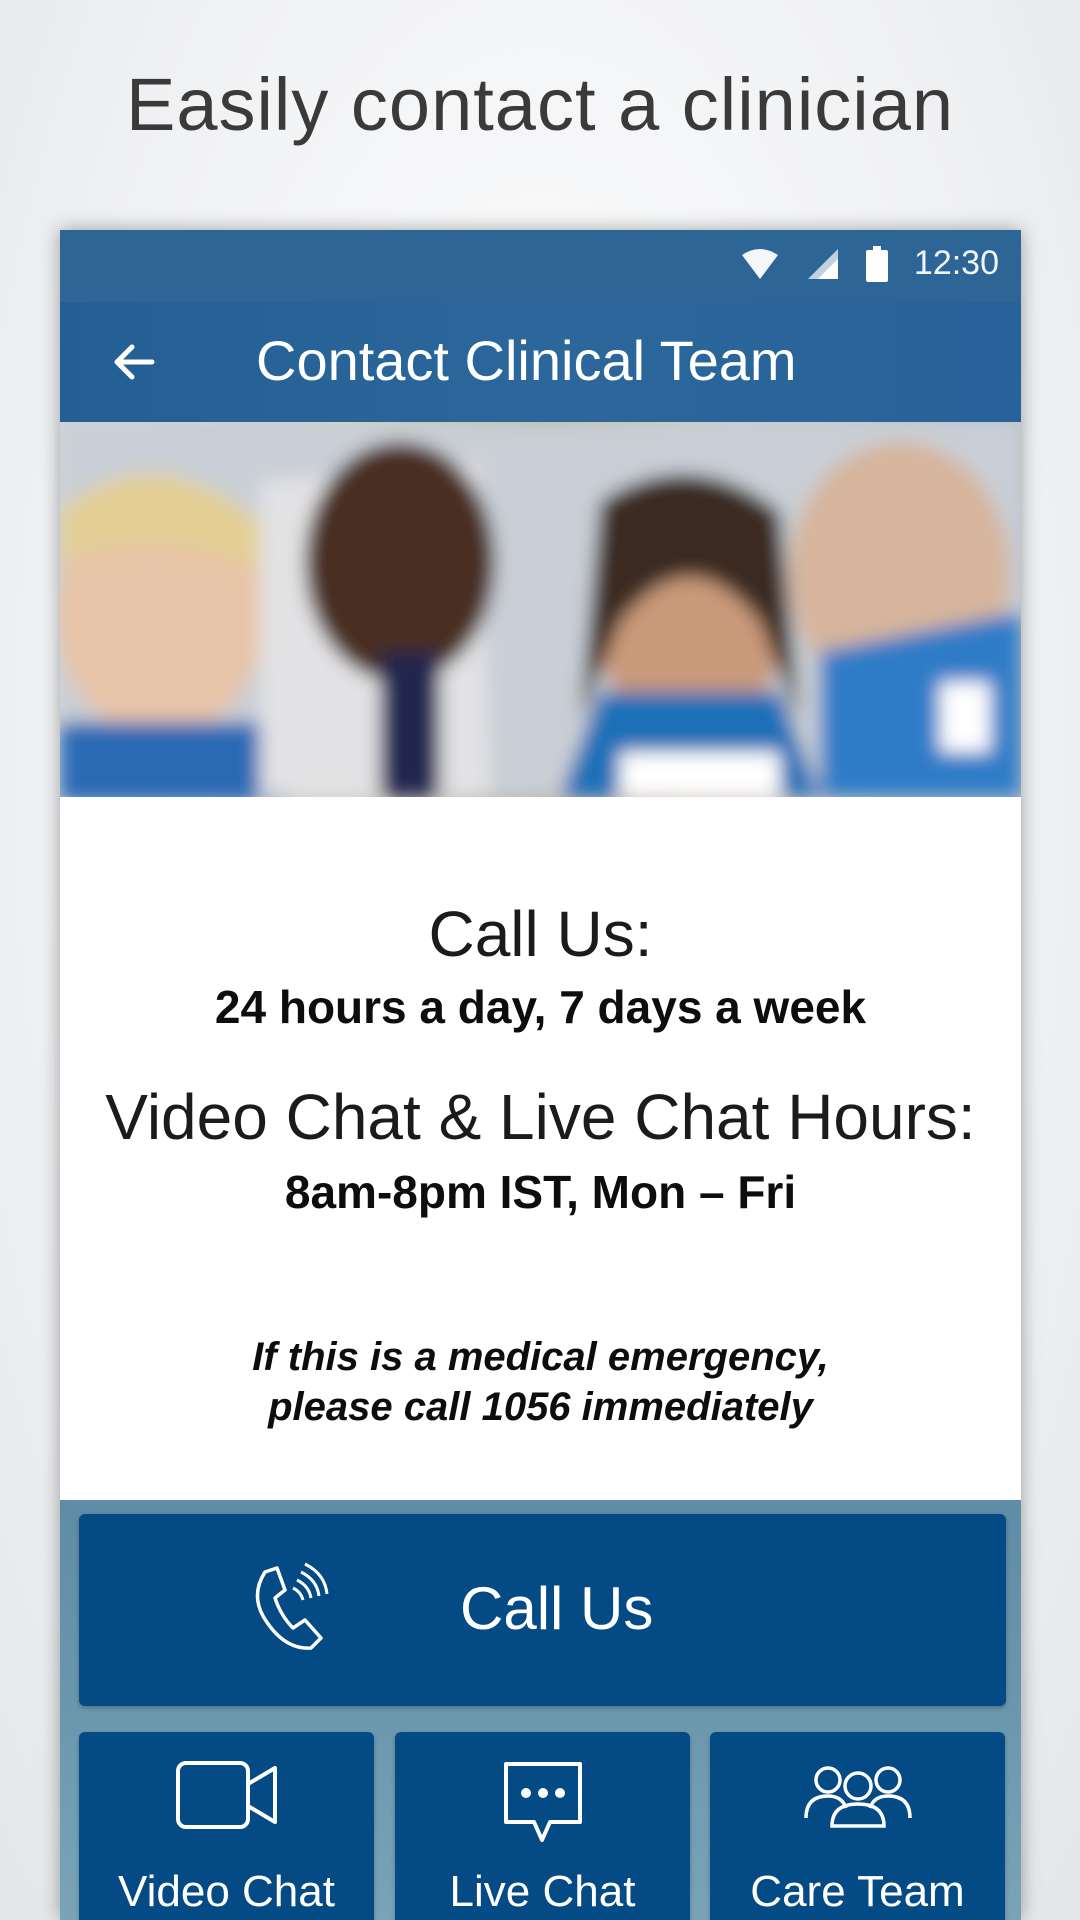 The image size is (1080, 1920). Describe the element at coordinates (226, 1795) in the screenshot. I see `video-camera-icon` at that location.